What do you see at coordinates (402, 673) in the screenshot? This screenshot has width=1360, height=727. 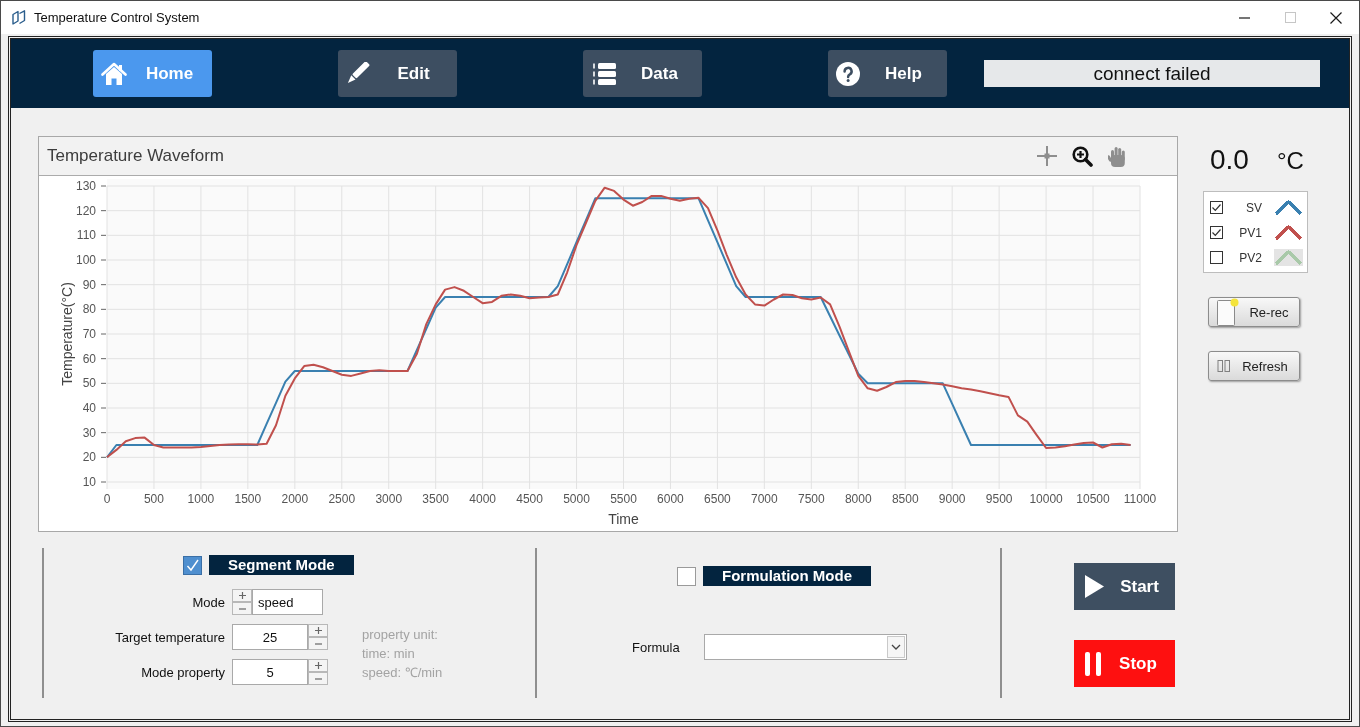 I see `hint-text: speed: ℃/min` at bounding box center [402, 673].